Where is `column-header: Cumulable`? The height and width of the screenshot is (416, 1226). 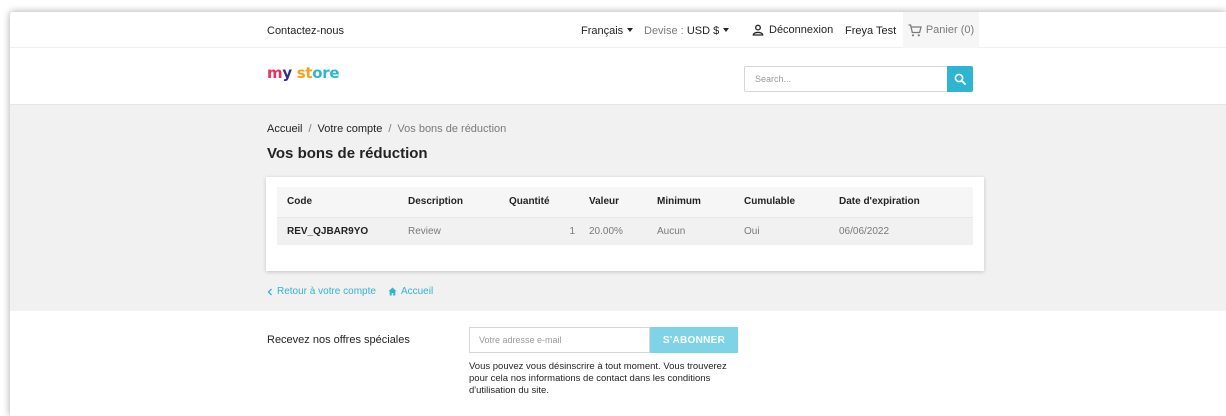
column-header: Cumulable is located at coordinates (781, 202).